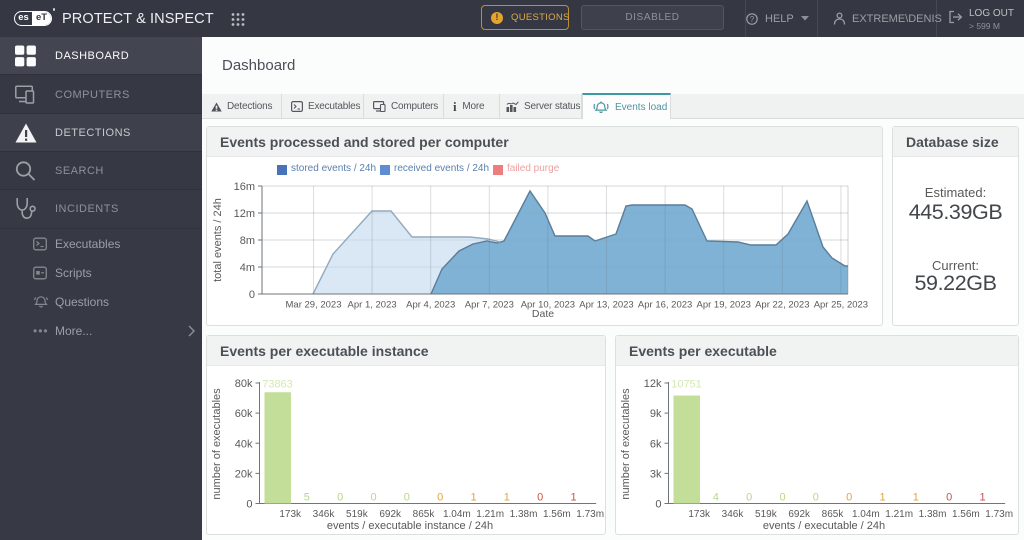 This screenshot has height=540, width=1024. What do you see at coordinates (716, 498) in the screenshot?
I see `svg-text: 4` at bounding box center [716, 498].